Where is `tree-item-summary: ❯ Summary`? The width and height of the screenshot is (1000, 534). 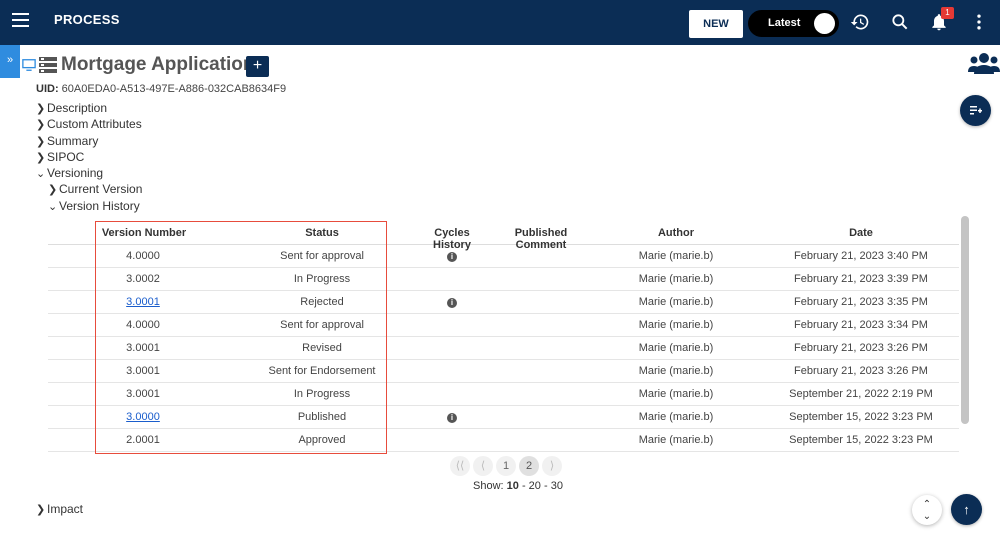 tree-item-summary: ❯ Summary is located at coordinates (67, 141).